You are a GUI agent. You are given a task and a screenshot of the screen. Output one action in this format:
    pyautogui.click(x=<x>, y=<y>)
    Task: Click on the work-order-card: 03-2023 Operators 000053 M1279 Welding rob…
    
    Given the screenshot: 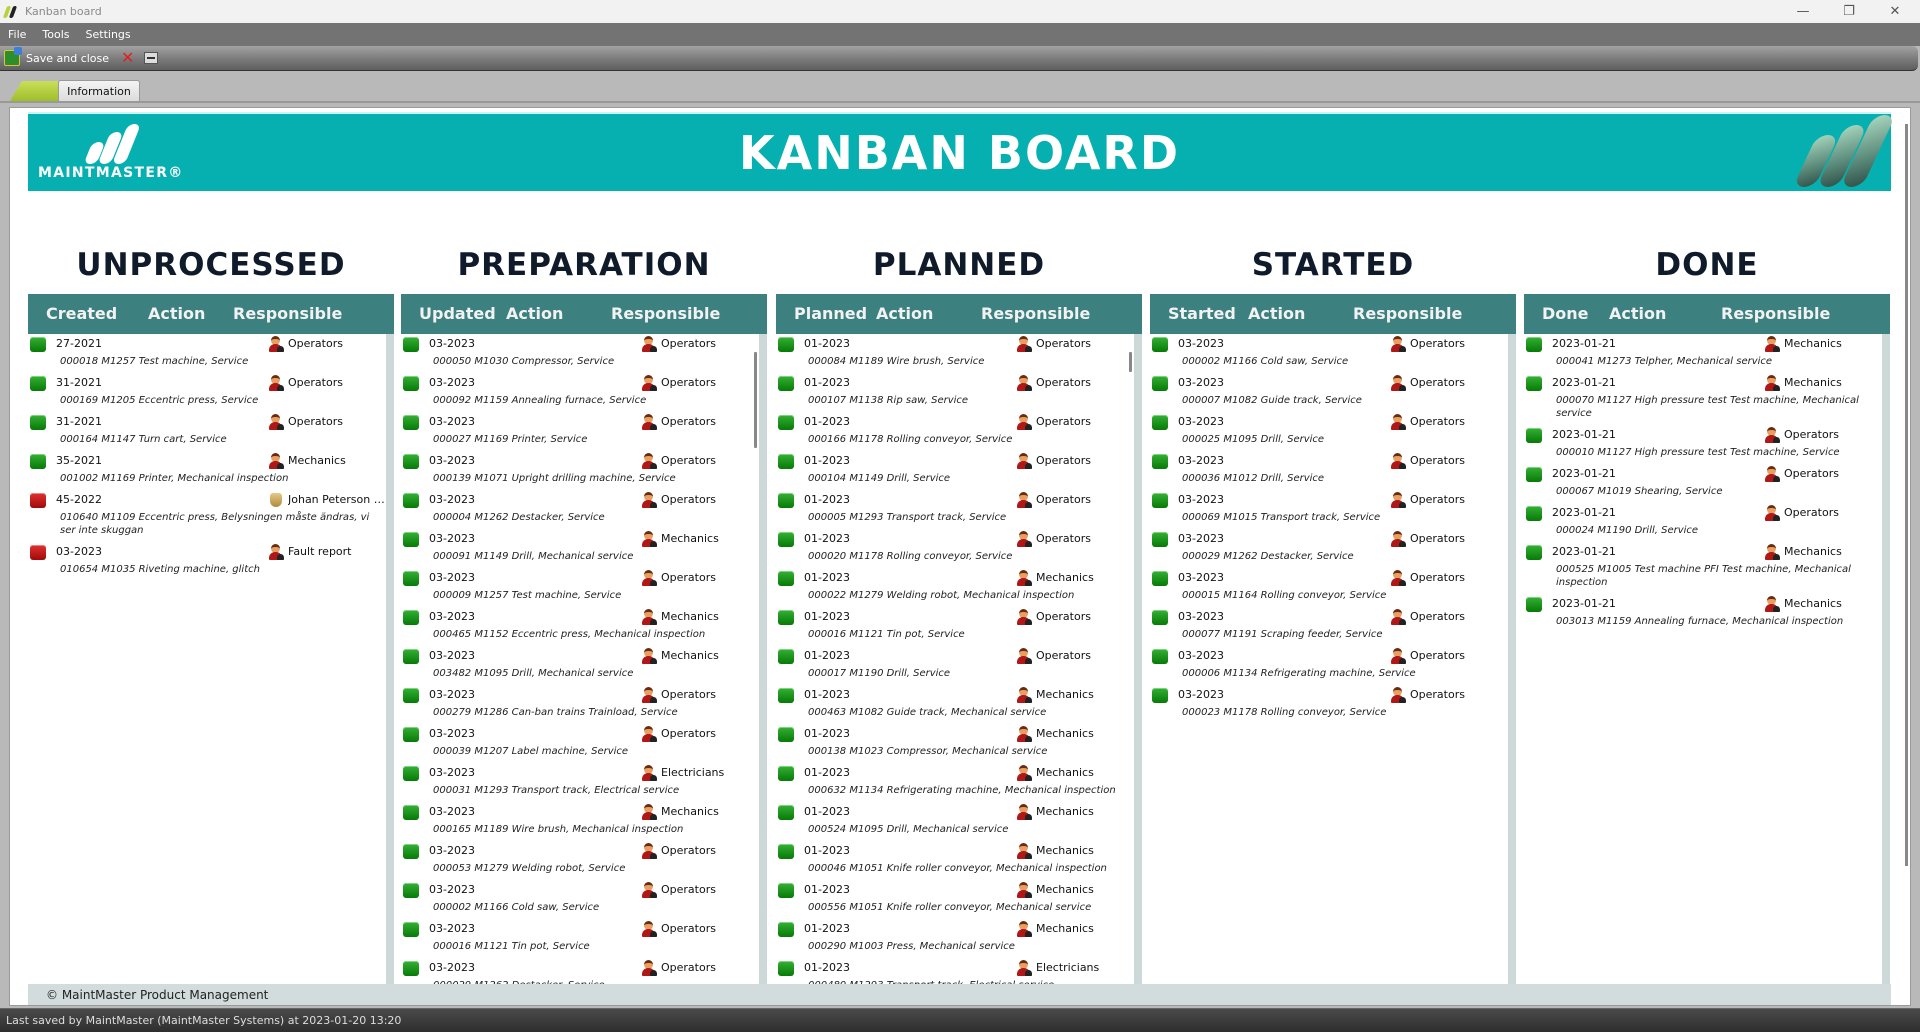 What is the action you would take?
    pyautogui.click(x=580, y=860)
    